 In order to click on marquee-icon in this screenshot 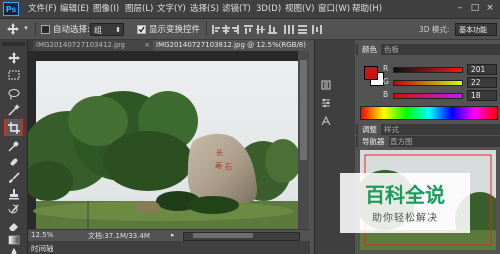, I will do `click(13, 77)`.